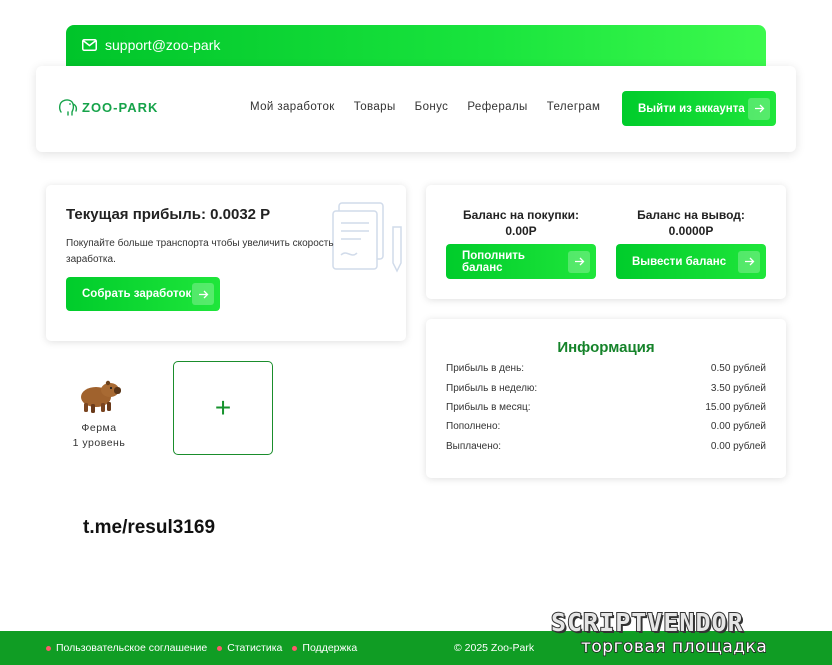 The height and width of the screenshot is (665, 832). What do you see at coordinates (691, 108) in the screenshot?
I see `logout-button-label: Выйти из аккаунта` at bounding box center [691, 108].